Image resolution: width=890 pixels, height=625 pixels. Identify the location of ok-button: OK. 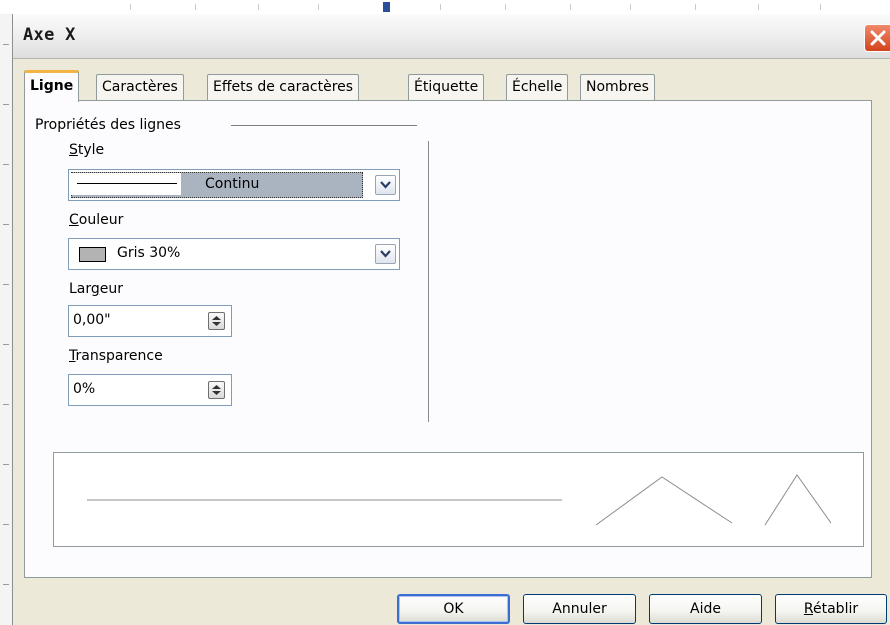
(453, 609).